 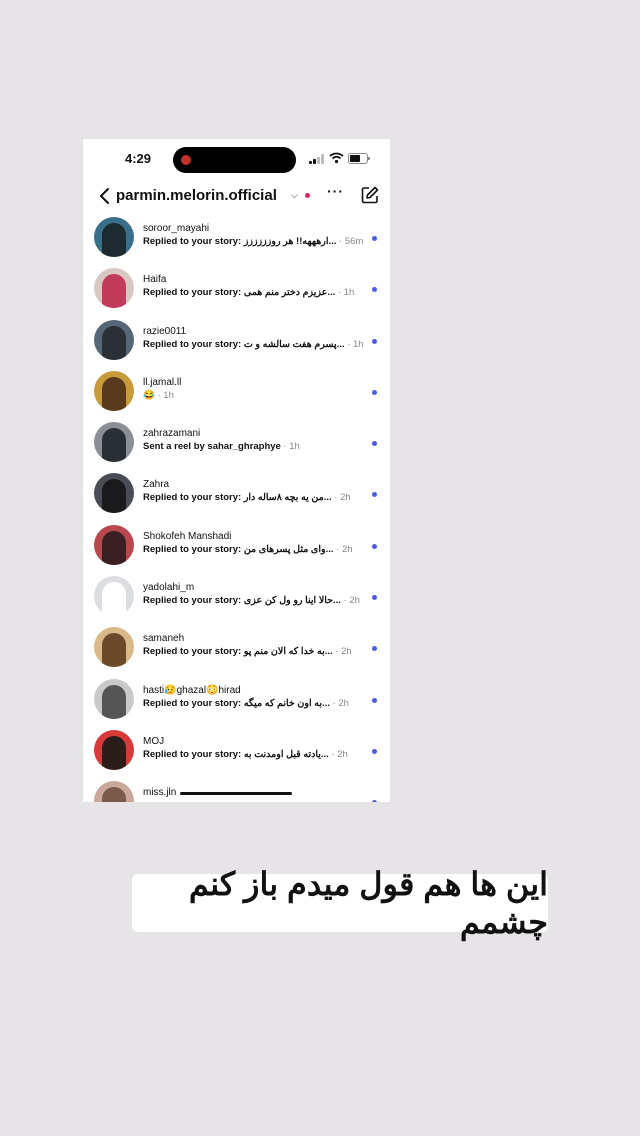 What do you see at coordinates (196, 195) in the screenshot?
I see `account-title: parmin.melorin.official` at bounding box center [196, 195].